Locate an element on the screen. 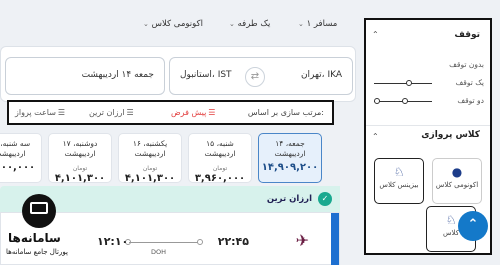  sort-default: پیش فرض ☰ is located at coordinates (193, 112).